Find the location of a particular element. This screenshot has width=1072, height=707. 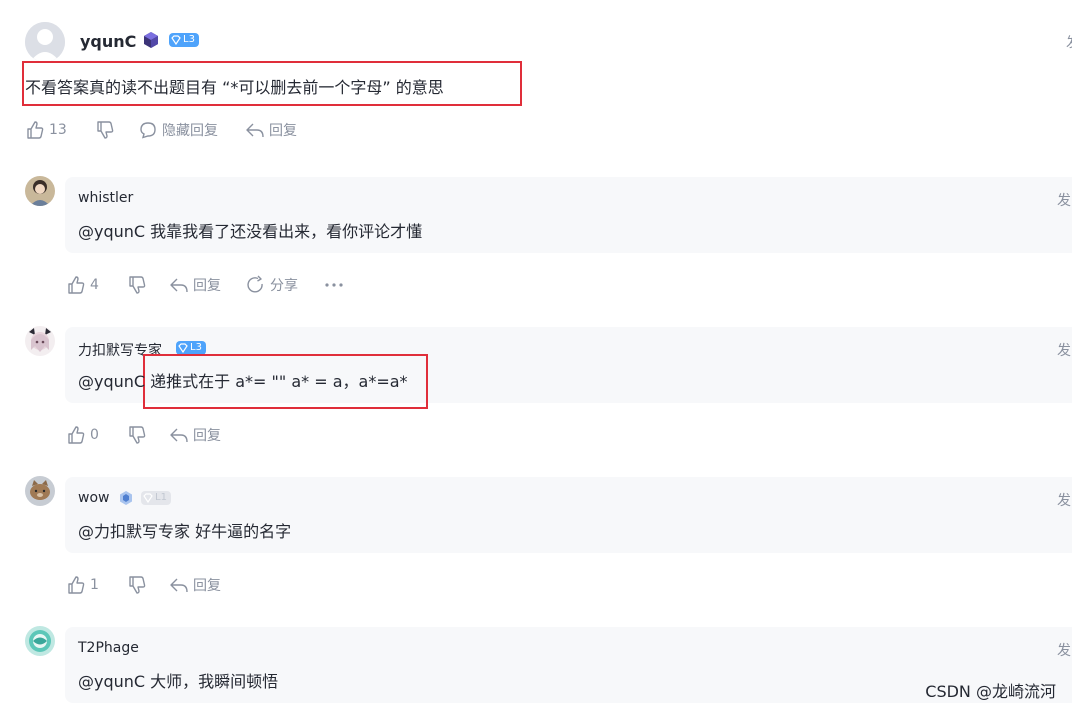

like-button: 4 is located at coordinates (82, 285).